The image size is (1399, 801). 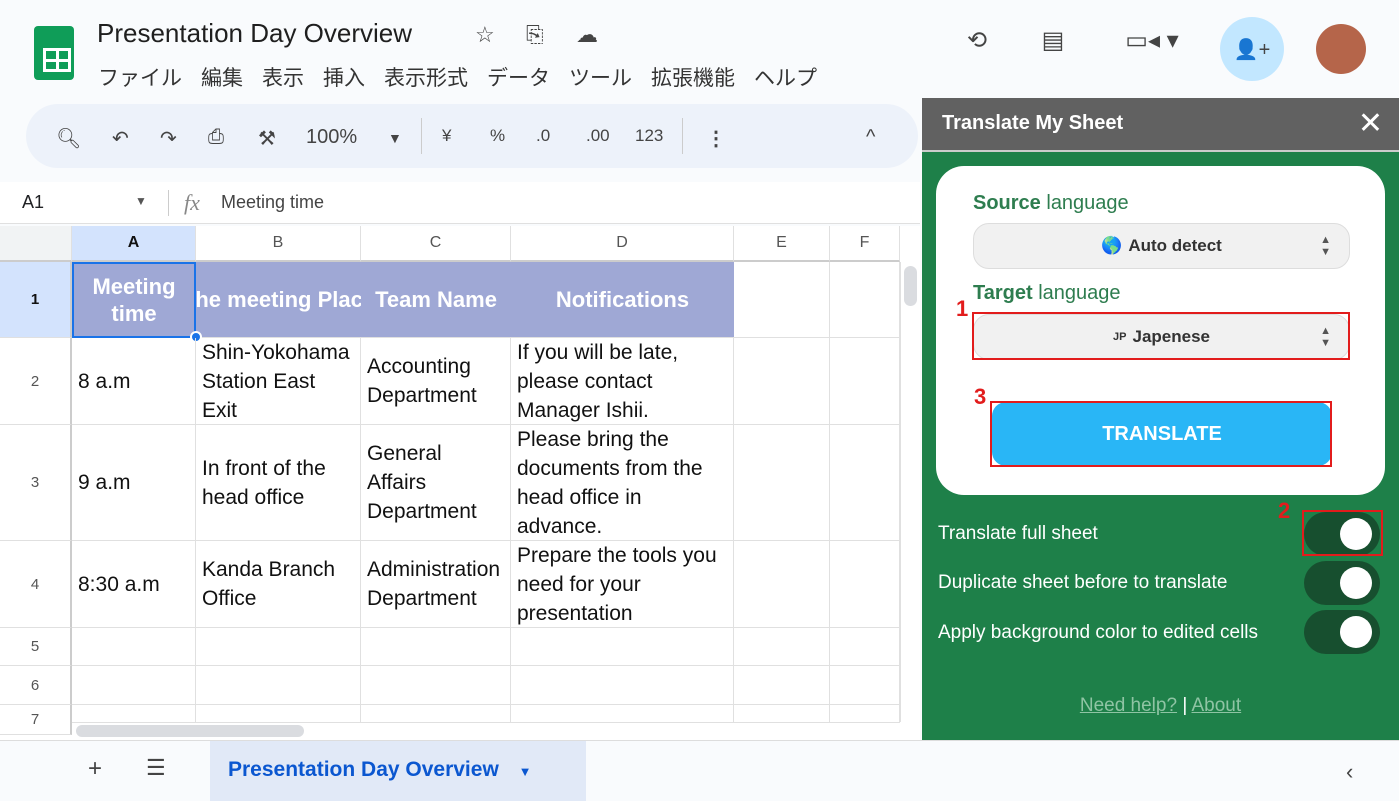 I want to click on row-header-2: 2, so click(x=36, y=381).